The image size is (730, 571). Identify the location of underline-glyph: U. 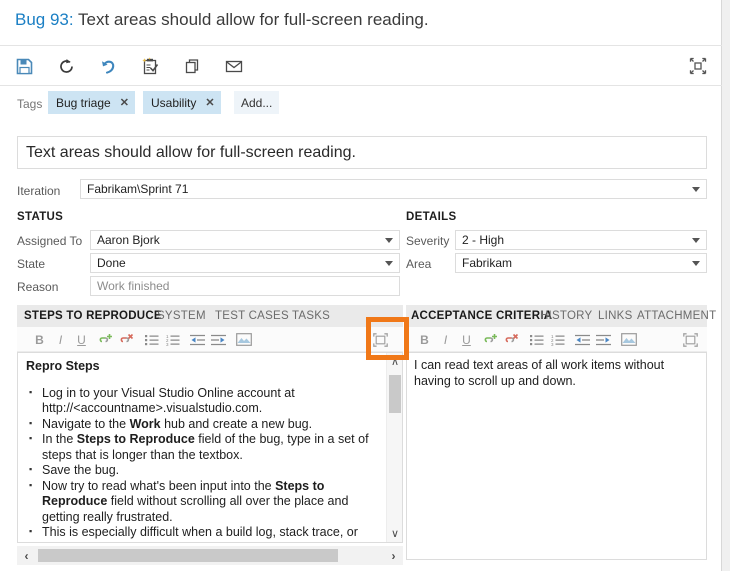
(466, 339).